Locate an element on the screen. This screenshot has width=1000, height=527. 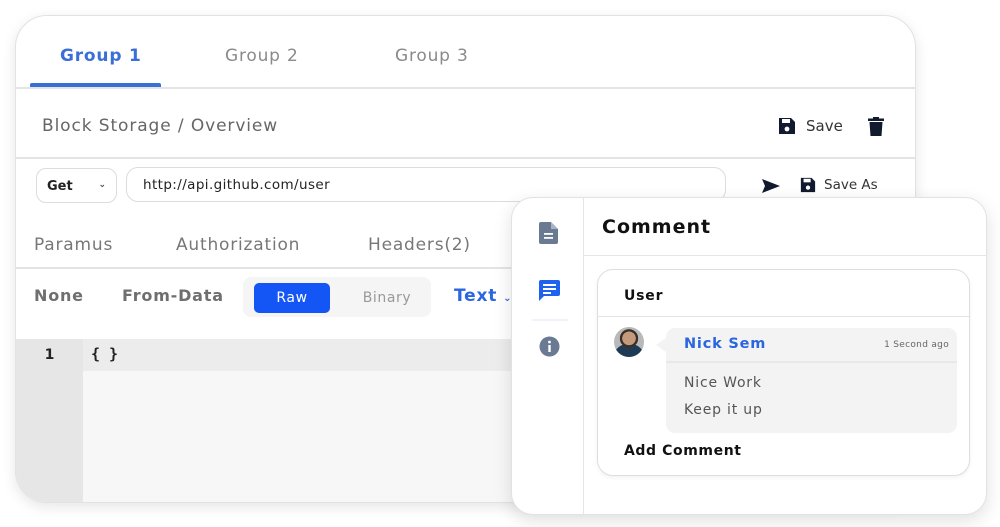
rail-divider is located at coordinates (550, 320).